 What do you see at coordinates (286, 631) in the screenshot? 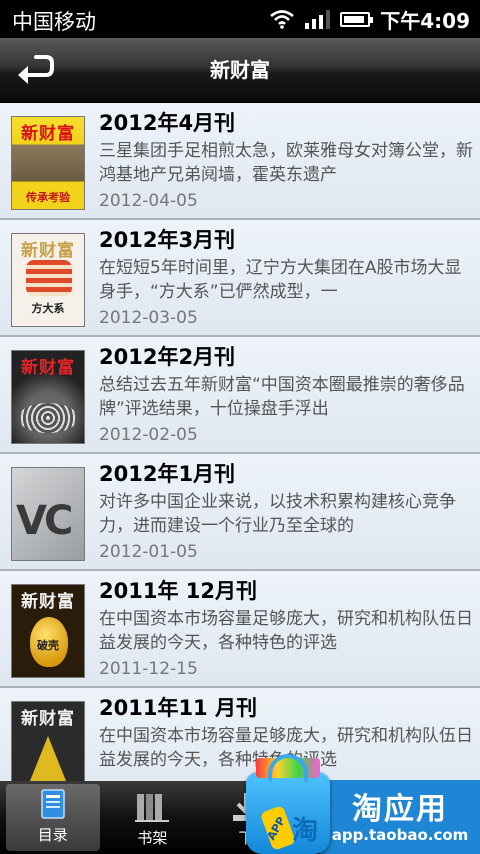
I see `issue-description: 在中国资本市场容量足够庞大，研究和机构队伍日益发展的今天，各种特色的评选` at bounding box center [286, 631].